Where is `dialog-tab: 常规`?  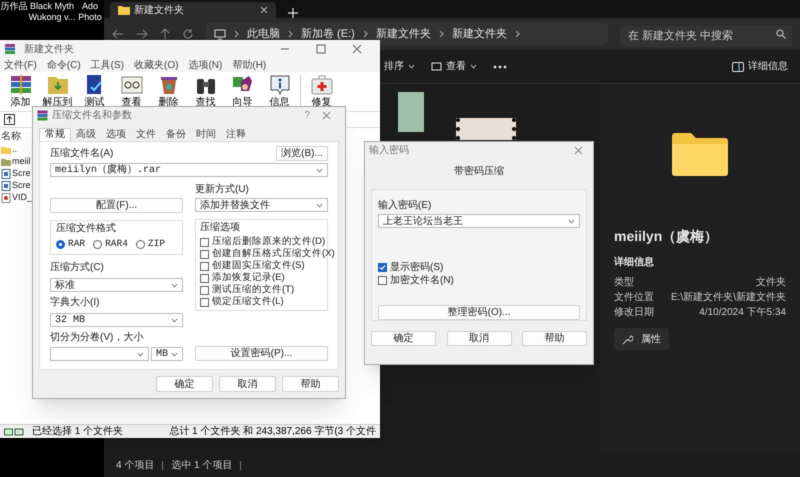 dialog-tab: 常规 is located at coordinates (55, 134).